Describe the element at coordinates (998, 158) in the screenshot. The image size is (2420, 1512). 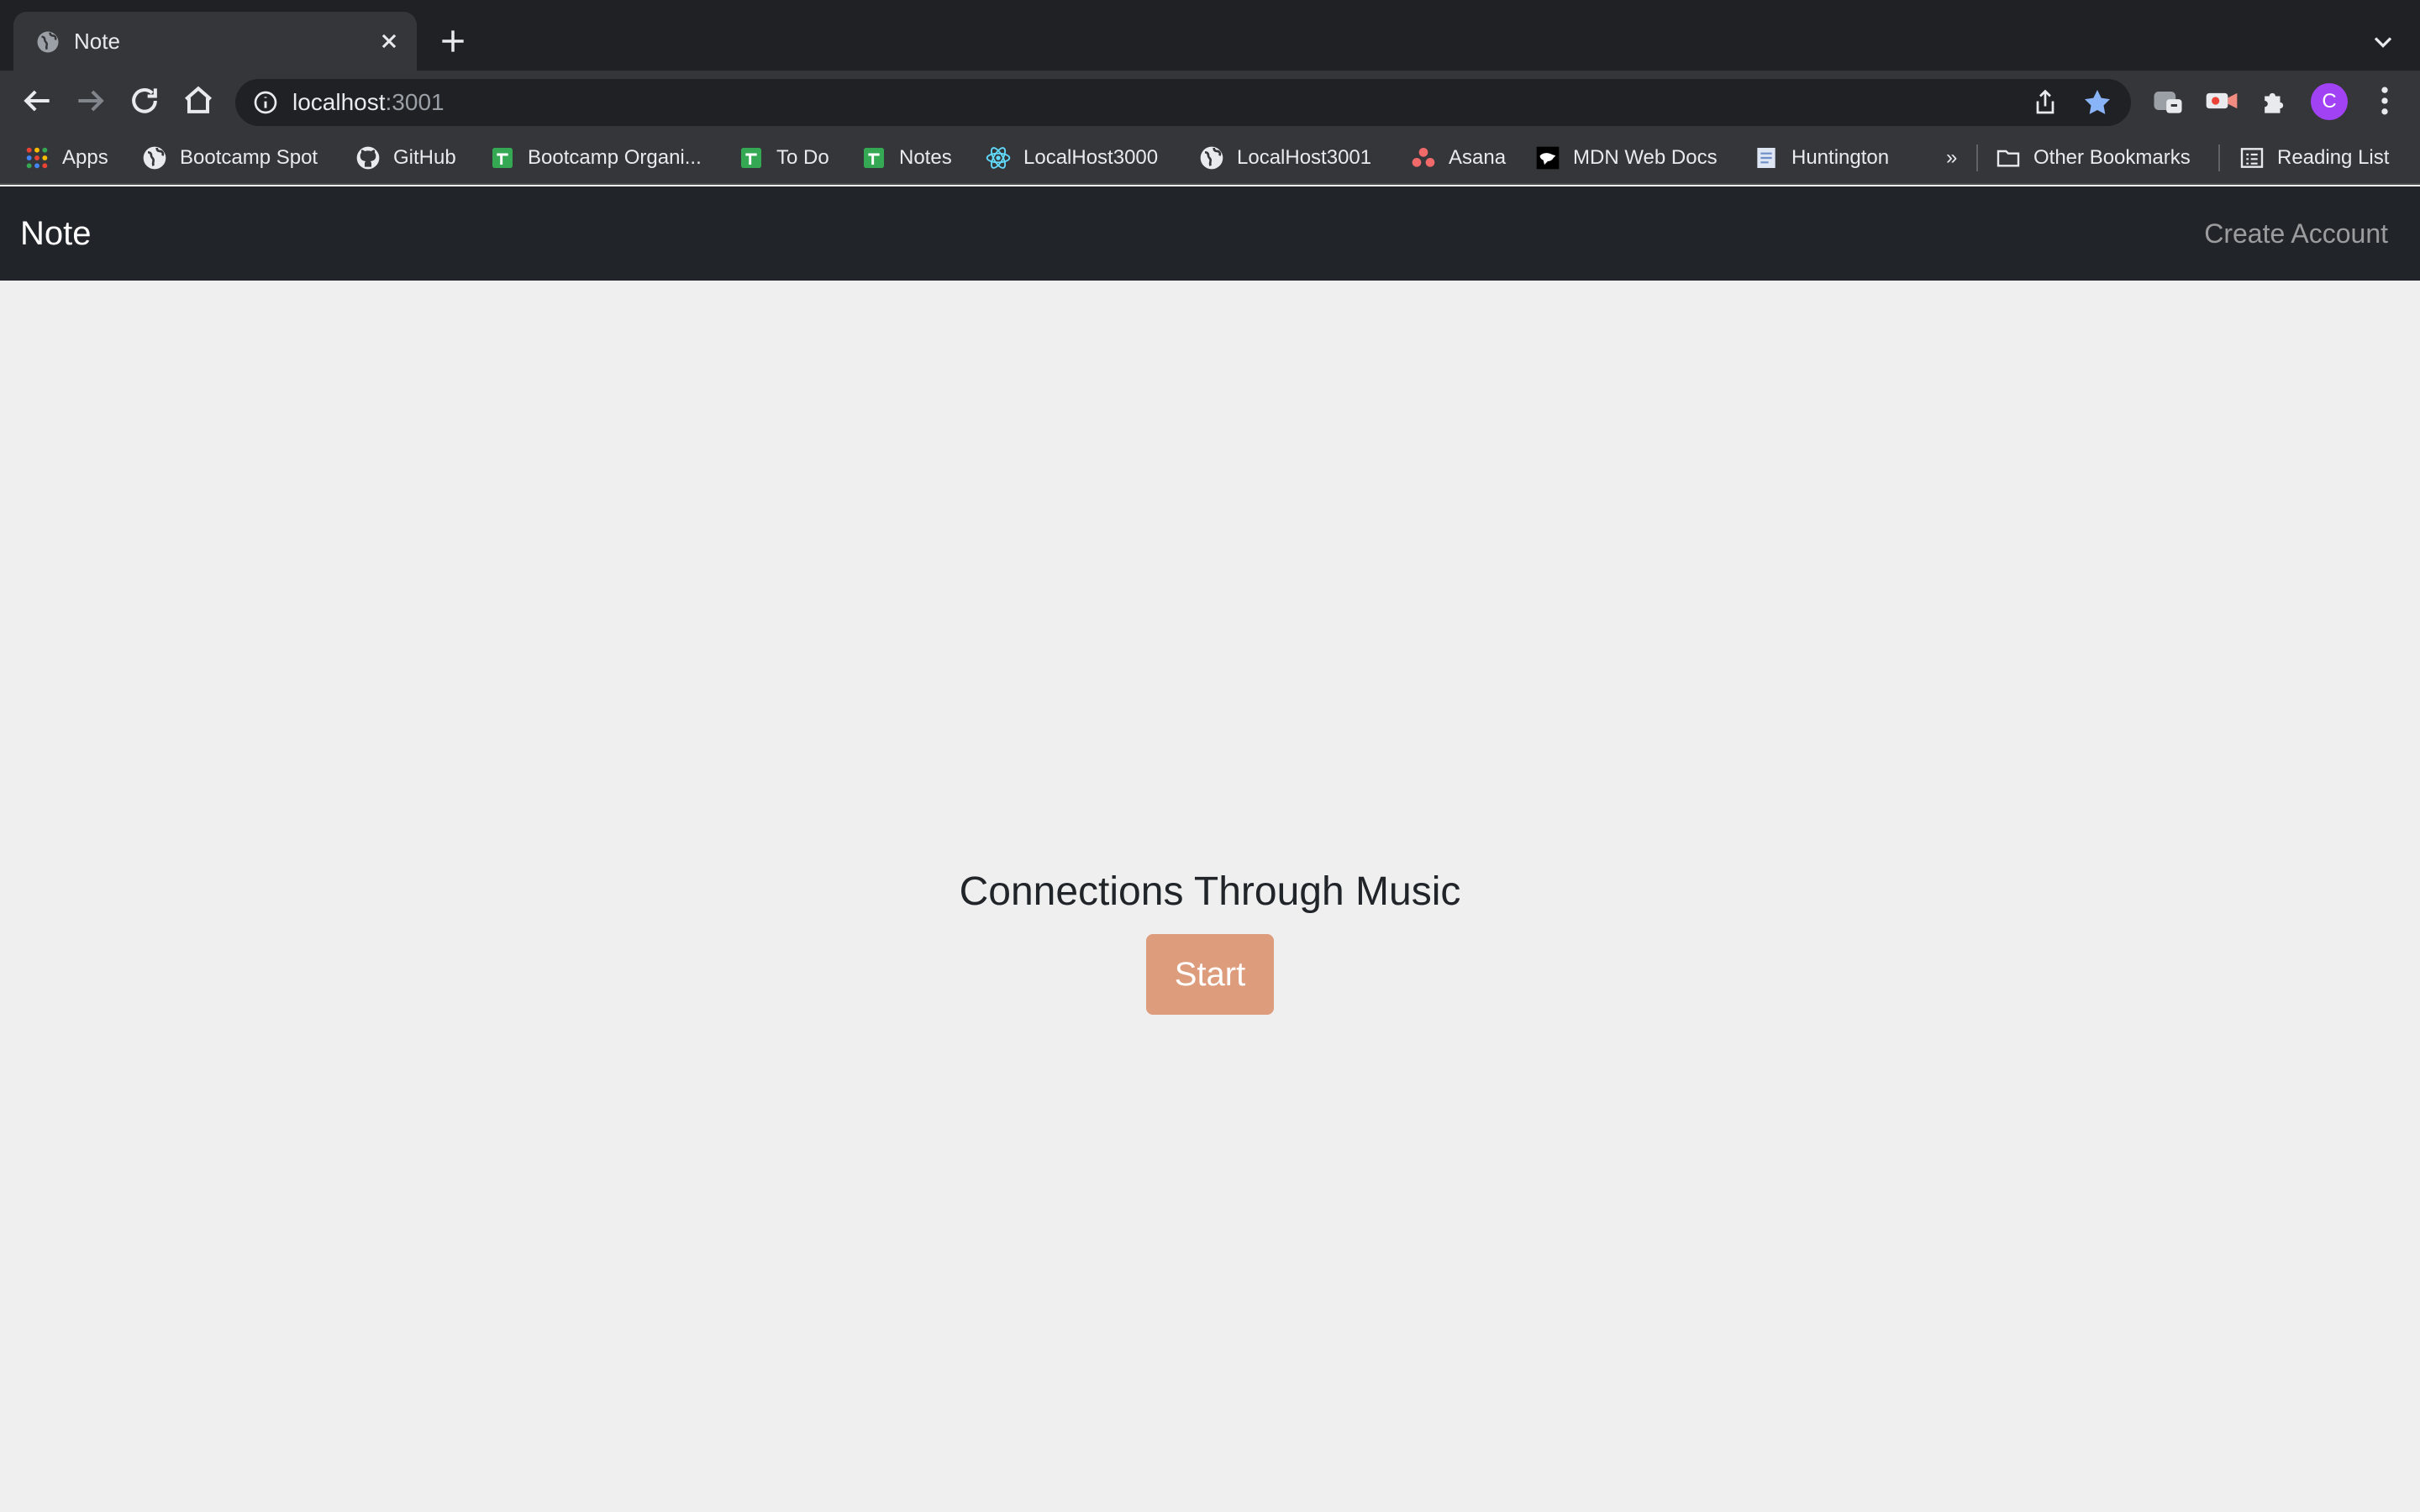
I see `react-icon` at that location.